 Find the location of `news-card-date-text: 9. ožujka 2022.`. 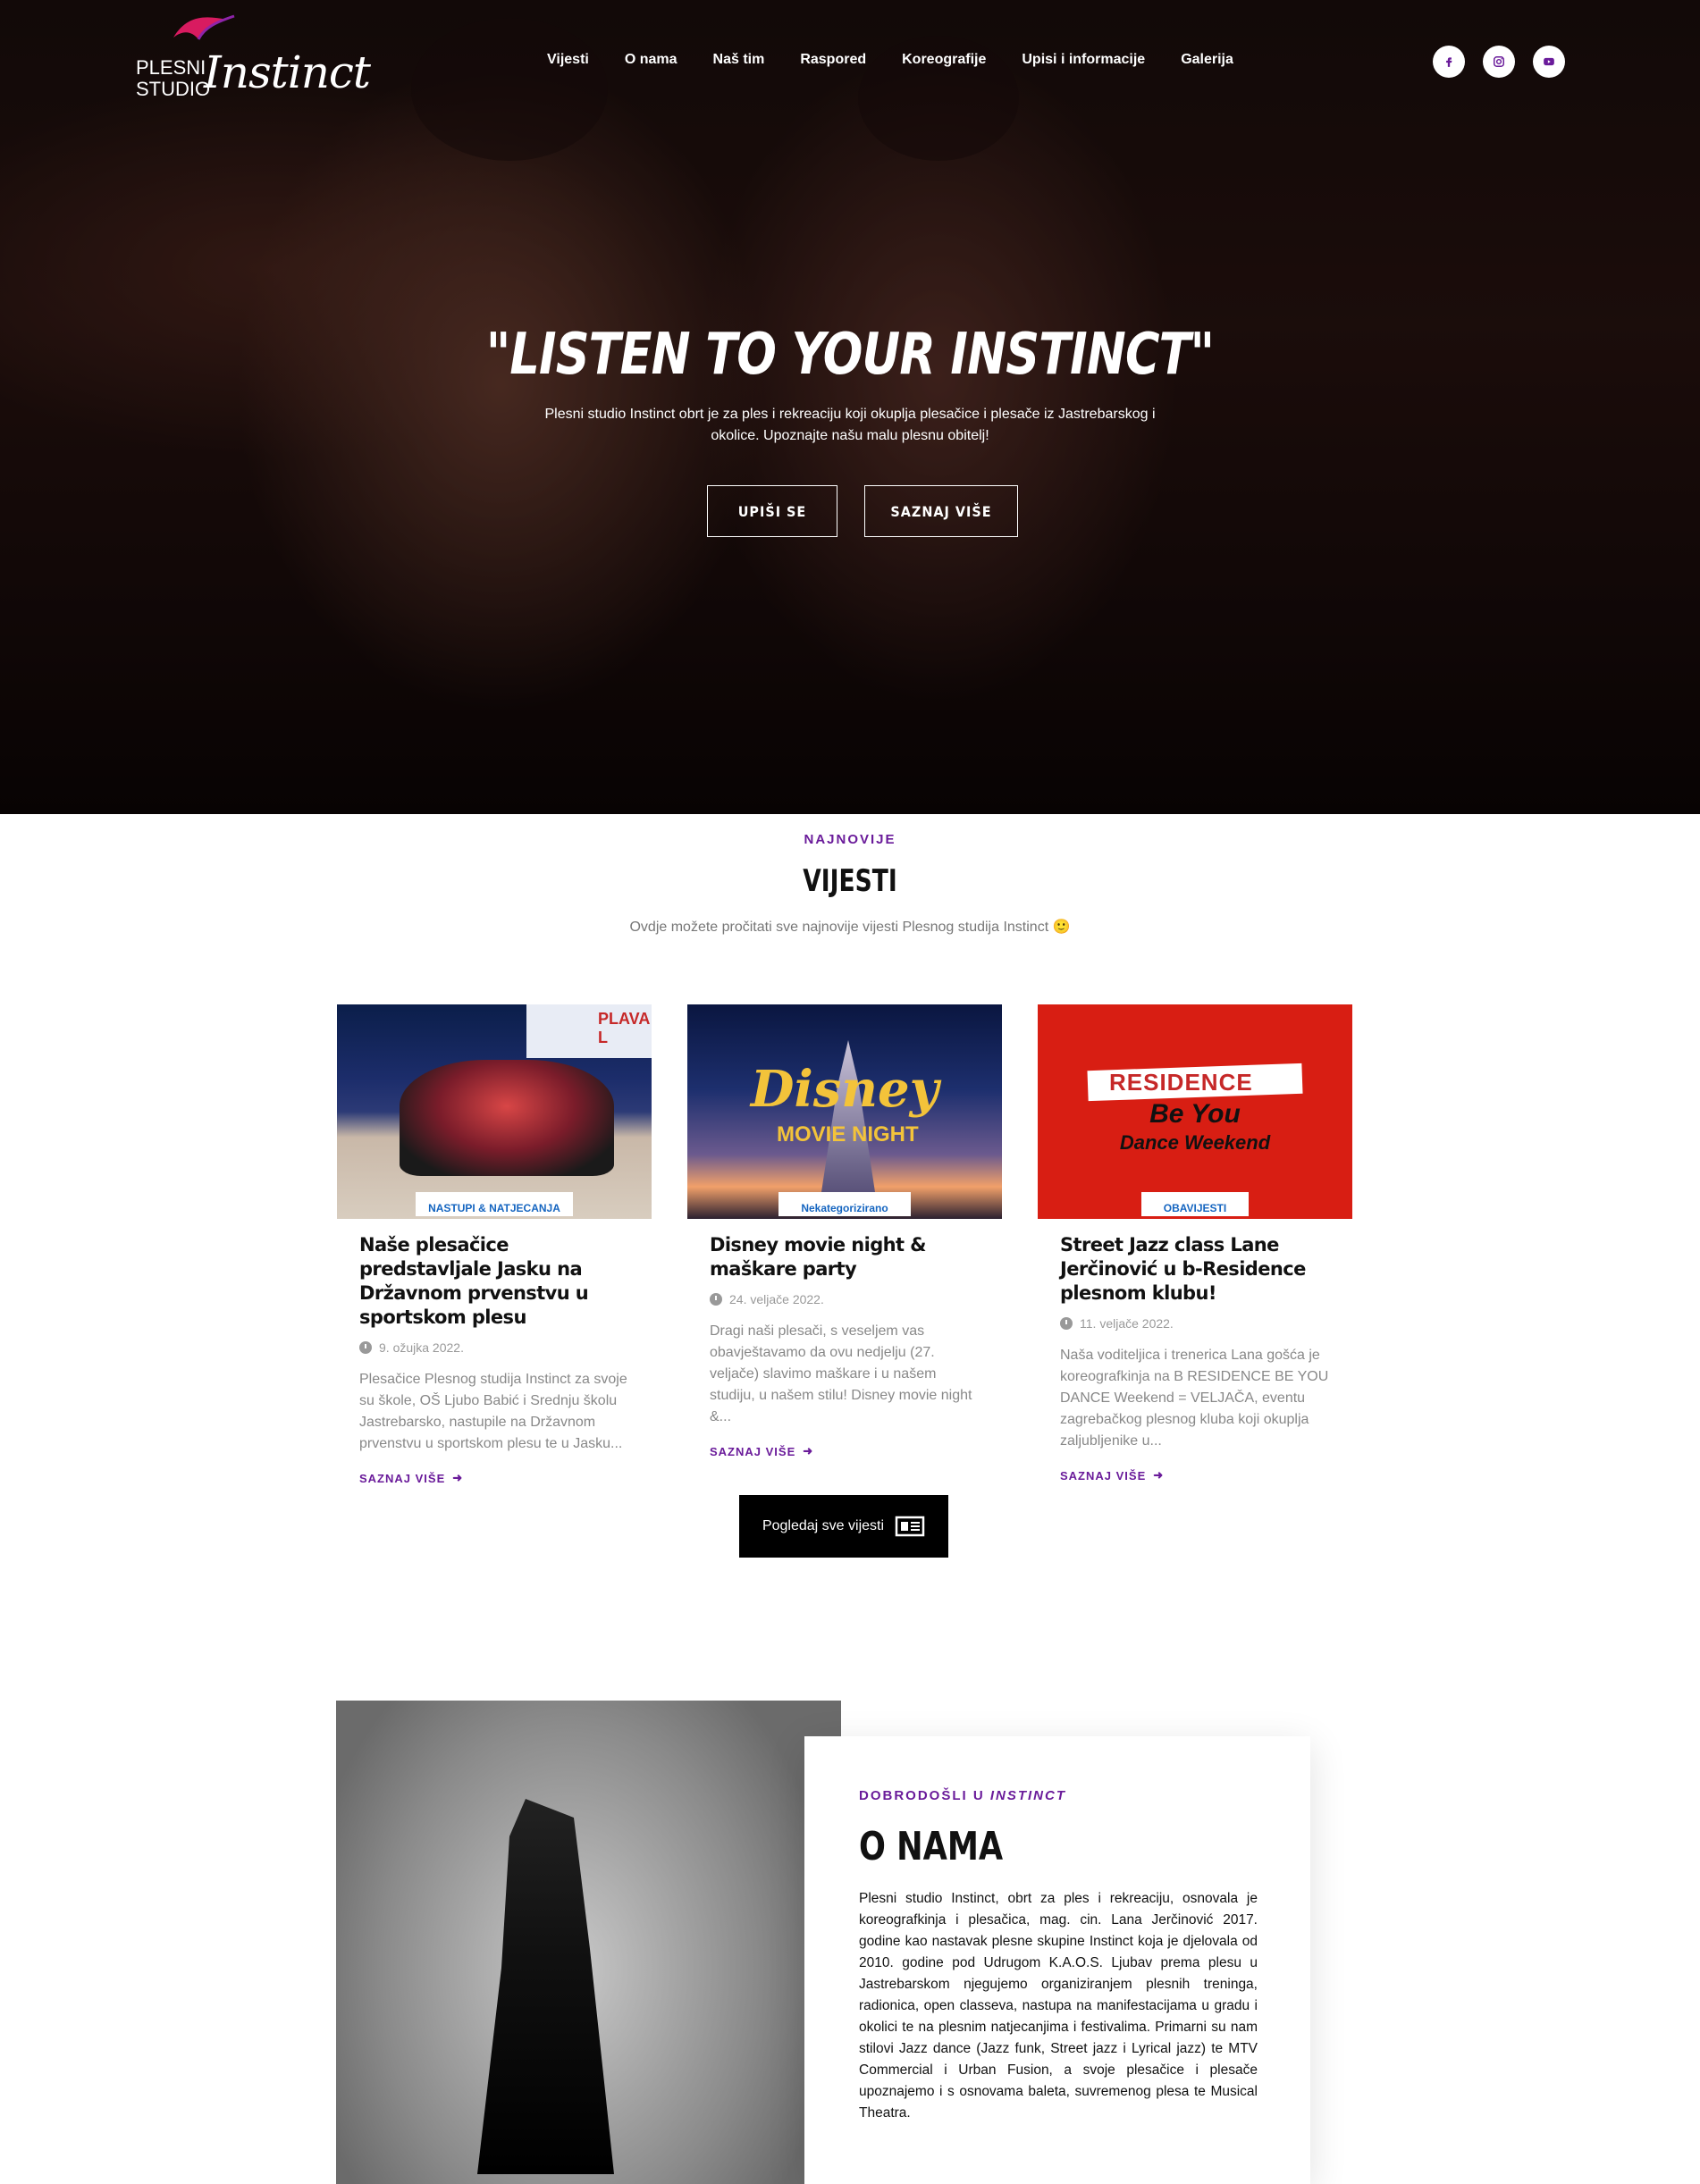

news-card-date-text: 9. ožujka 2022. is located at coordinates (422, 1347).